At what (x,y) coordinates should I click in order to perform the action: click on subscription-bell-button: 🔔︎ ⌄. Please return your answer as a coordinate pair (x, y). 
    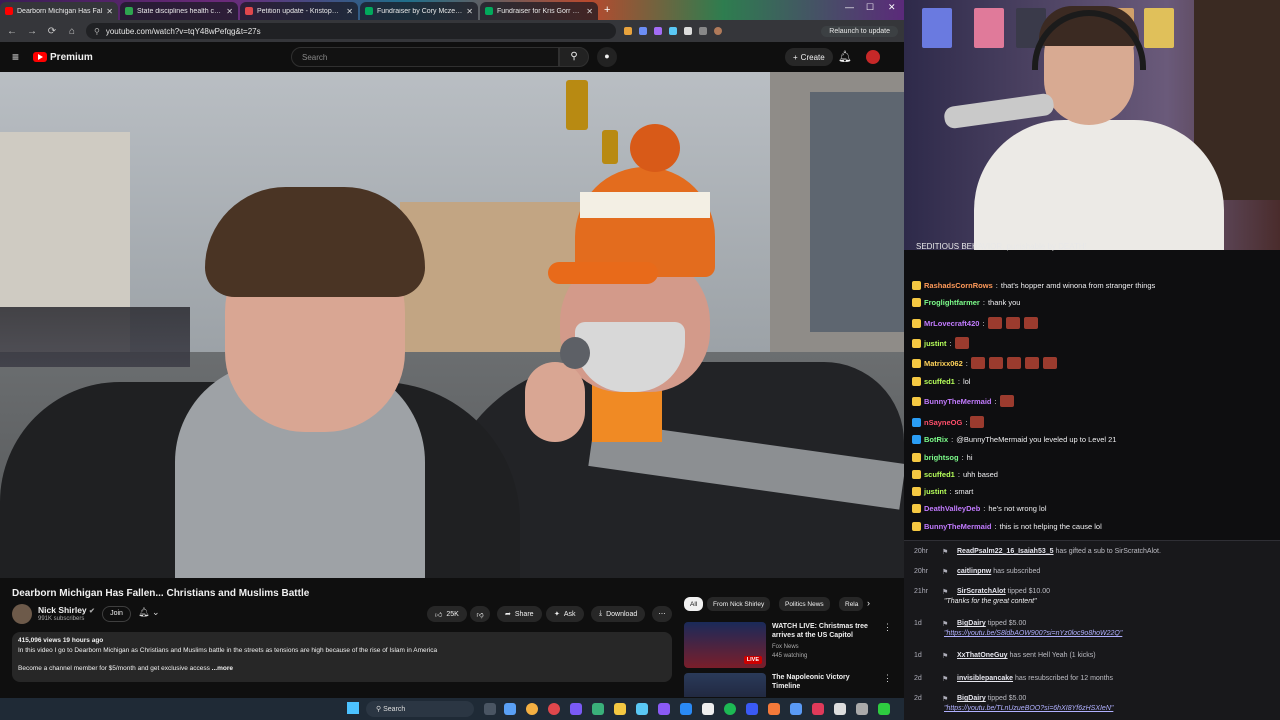
    Looking at the image, I should click on (149, 612).